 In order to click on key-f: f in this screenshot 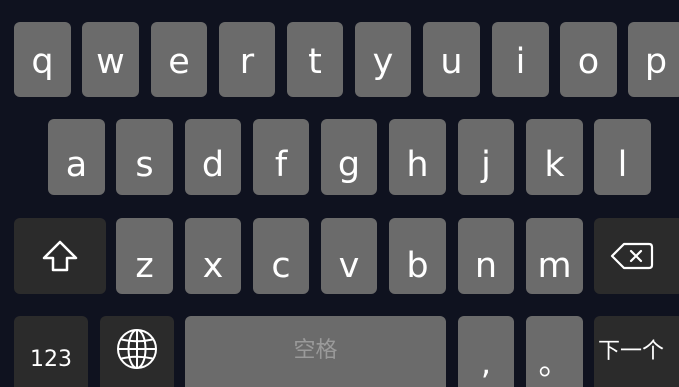, I will do `click(281, 157)`.